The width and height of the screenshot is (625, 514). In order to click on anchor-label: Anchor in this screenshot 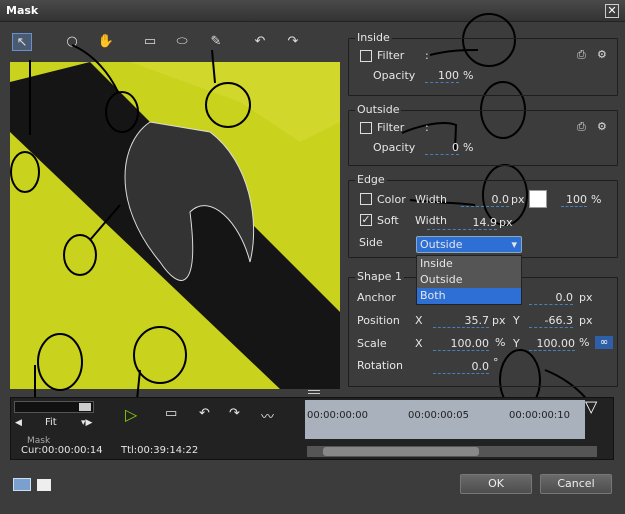, I will do `click(376, 297)`.